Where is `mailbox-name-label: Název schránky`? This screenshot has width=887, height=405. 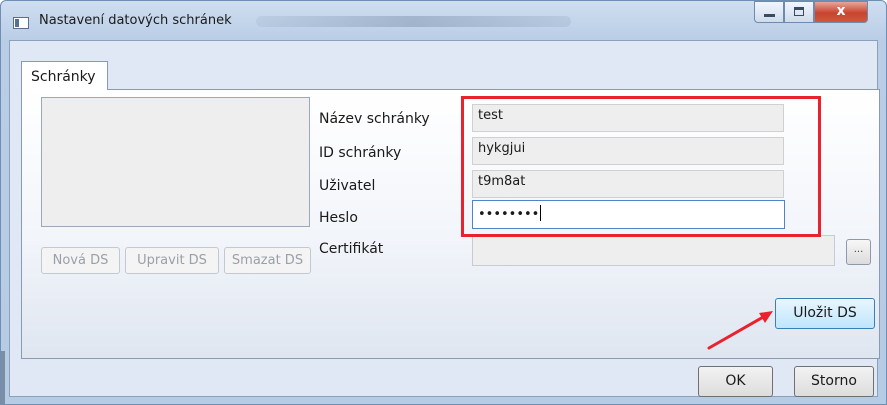
mailbox-name-label: Název schránky is located at coordinates (374, 119).